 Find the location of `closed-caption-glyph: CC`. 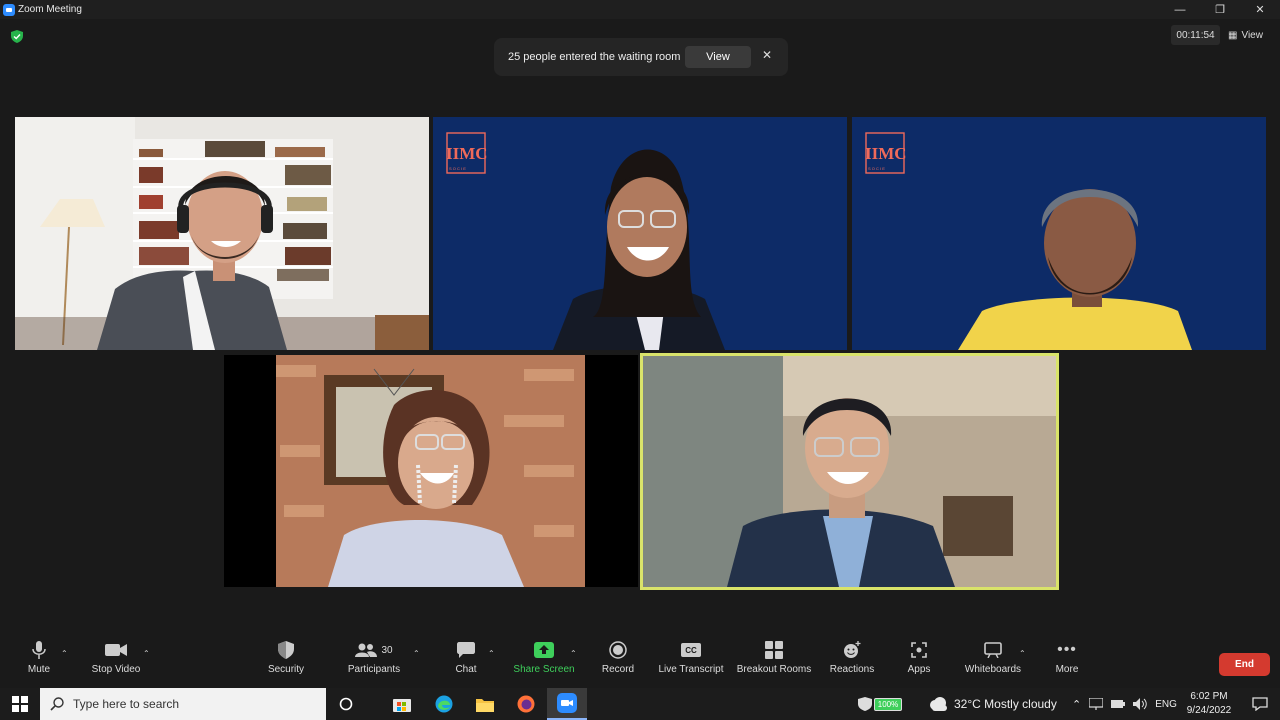

closed-caption-glyph: CC is located at coordinates (691, 650).